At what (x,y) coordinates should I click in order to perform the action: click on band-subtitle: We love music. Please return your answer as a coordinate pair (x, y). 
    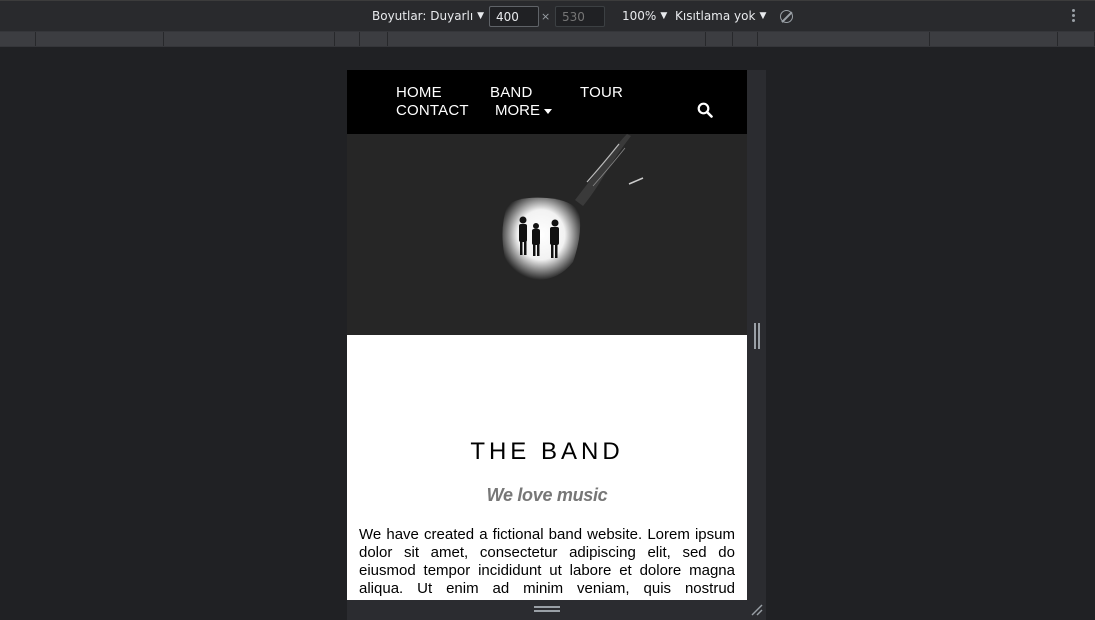
    Looking at the image, I should click on (547, 495).